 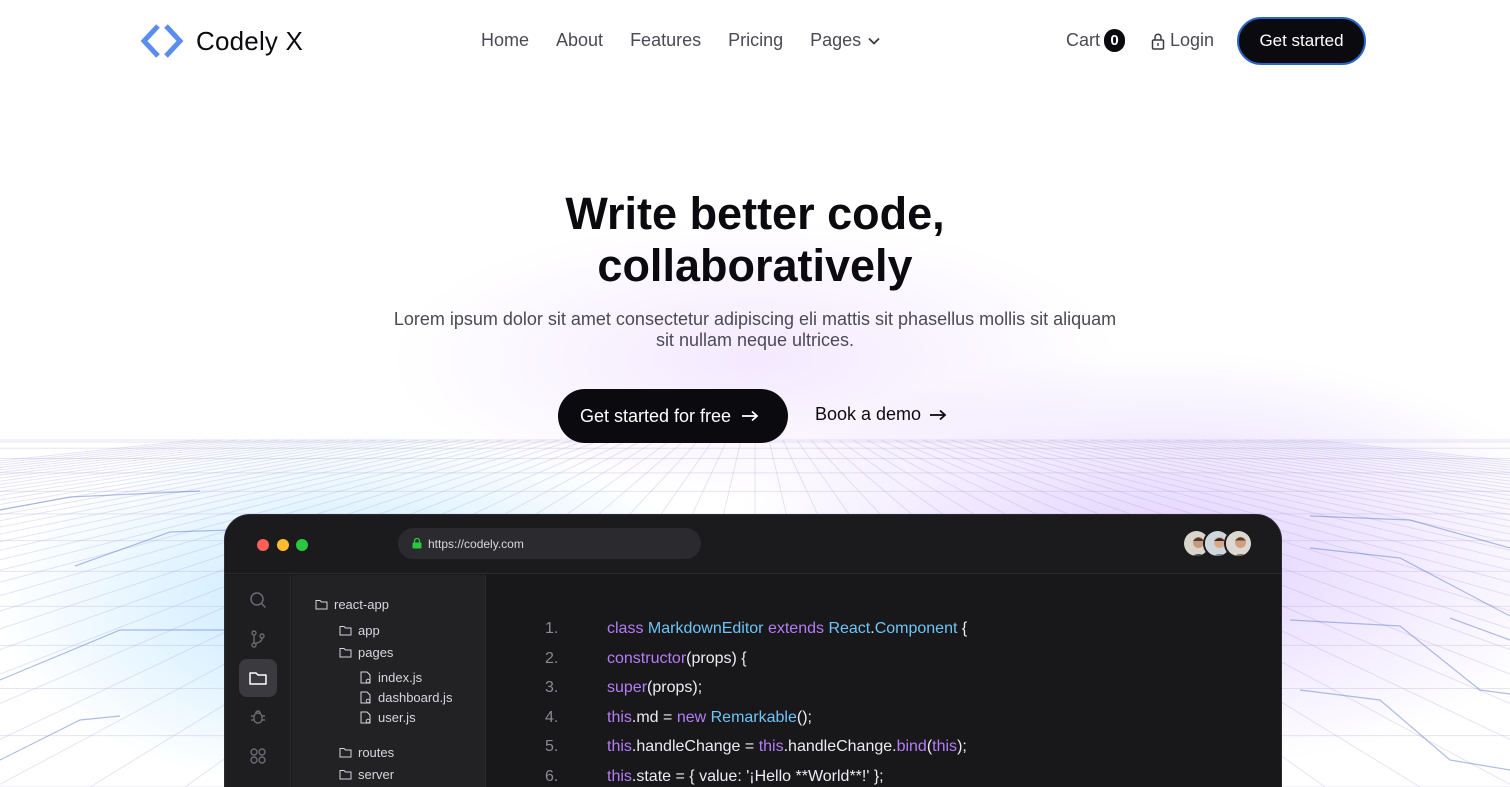 What do you see at coordinates (258, 639) in the screenshot?
I see `source-control-icon` at bounding box center [258, 639].